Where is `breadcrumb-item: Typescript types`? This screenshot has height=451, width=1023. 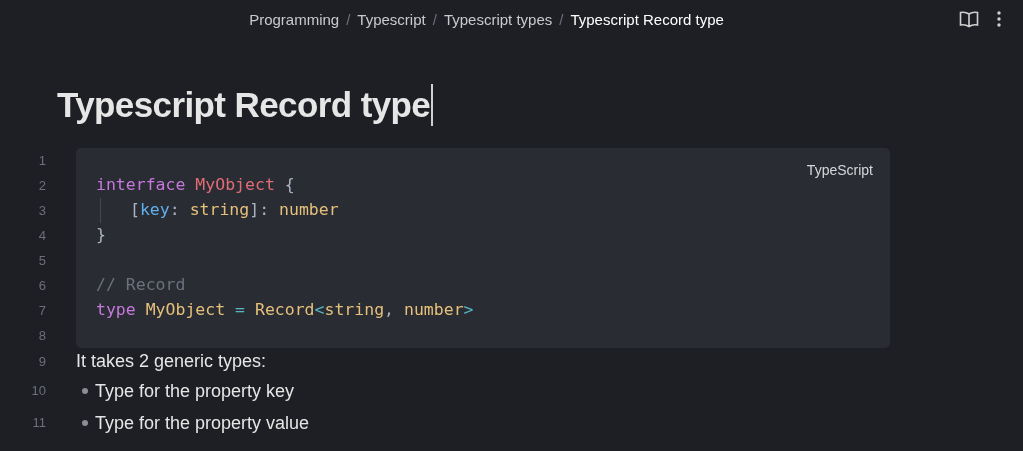
breadcrumb-item: Typescript types is located at coordinates (498, 20).